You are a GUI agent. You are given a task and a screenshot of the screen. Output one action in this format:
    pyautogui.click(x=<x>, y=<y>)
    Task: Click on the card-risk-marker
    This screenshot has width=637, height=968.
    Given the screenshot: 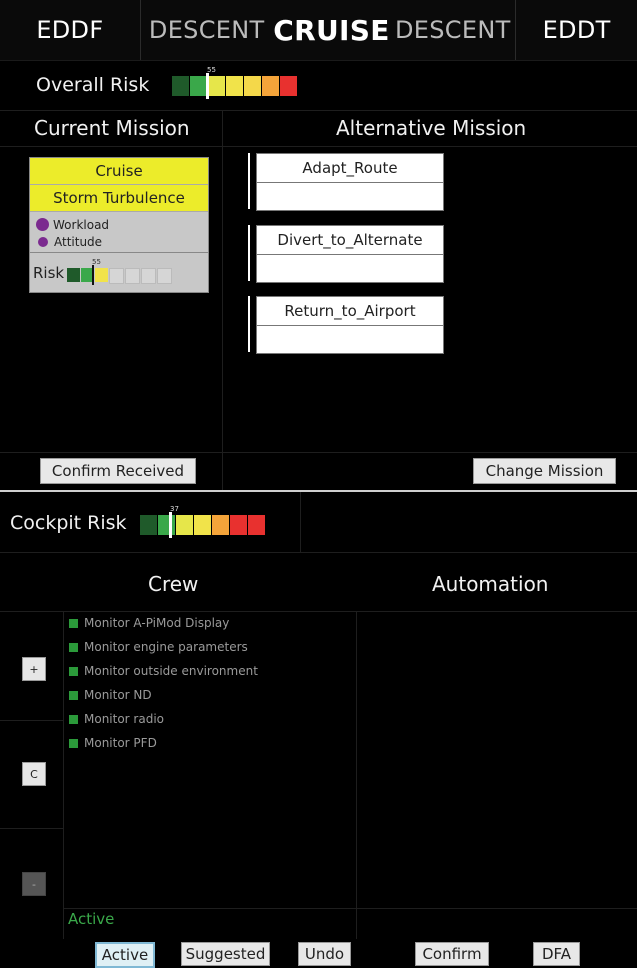 What is the action you would take?
    pyautogui.click(x=93, y=275)
    